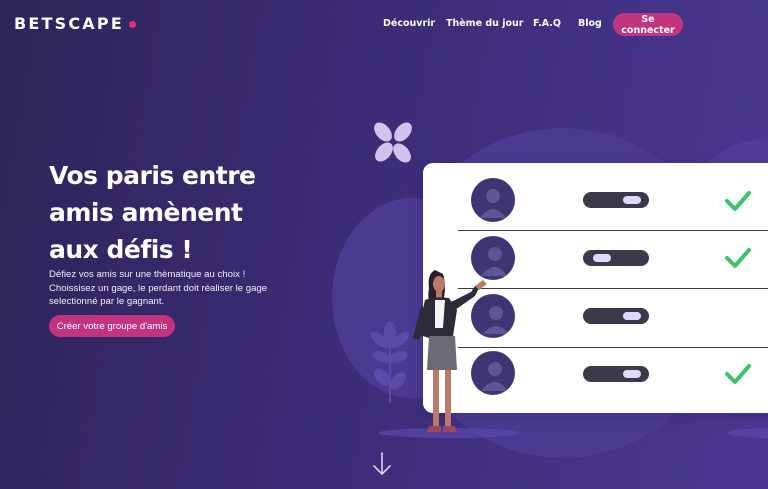 The height and width of the screenshot is (489, 768). Describe the element at coordinates (121, 249) in the screenshot. I see `hero-title-line-3: aux défis !` at that location.